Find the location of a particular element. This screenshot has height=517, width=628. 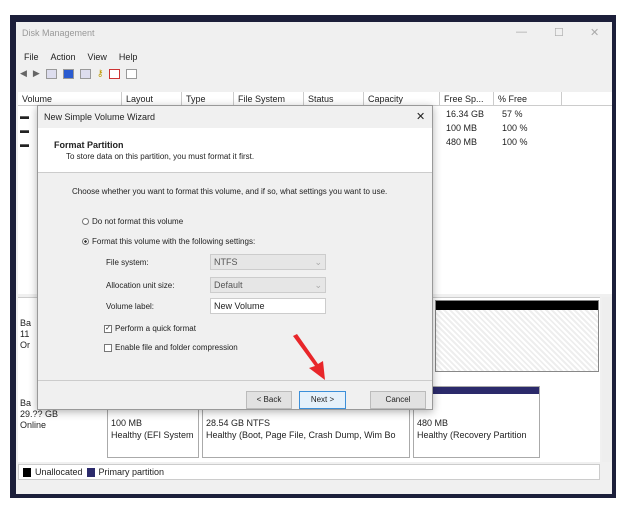

legend: Unallocated Primary partition is located at coordinates (309, 472).